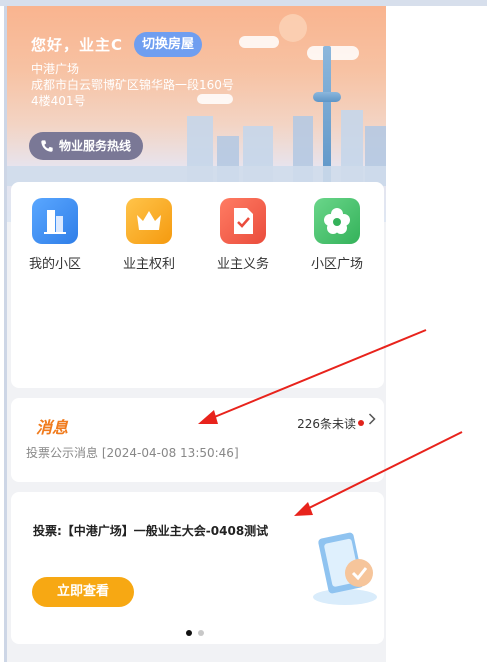  What do you see at coordinates (243, 221) in the screenshot?
I see `document-check-icon` at bounding box center [243, 221].